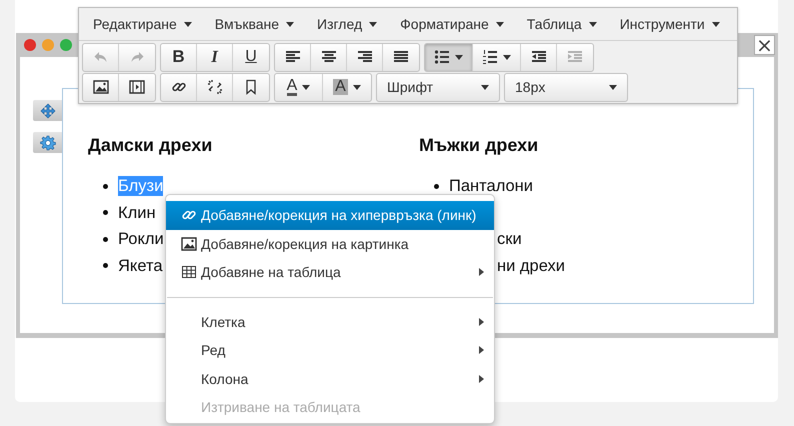 Image resolution: width=794 pixels, height=426 pixels. Describe the element at coordinates (491, 186) in the screenshot. I see `list-item: Панталони` at that location.